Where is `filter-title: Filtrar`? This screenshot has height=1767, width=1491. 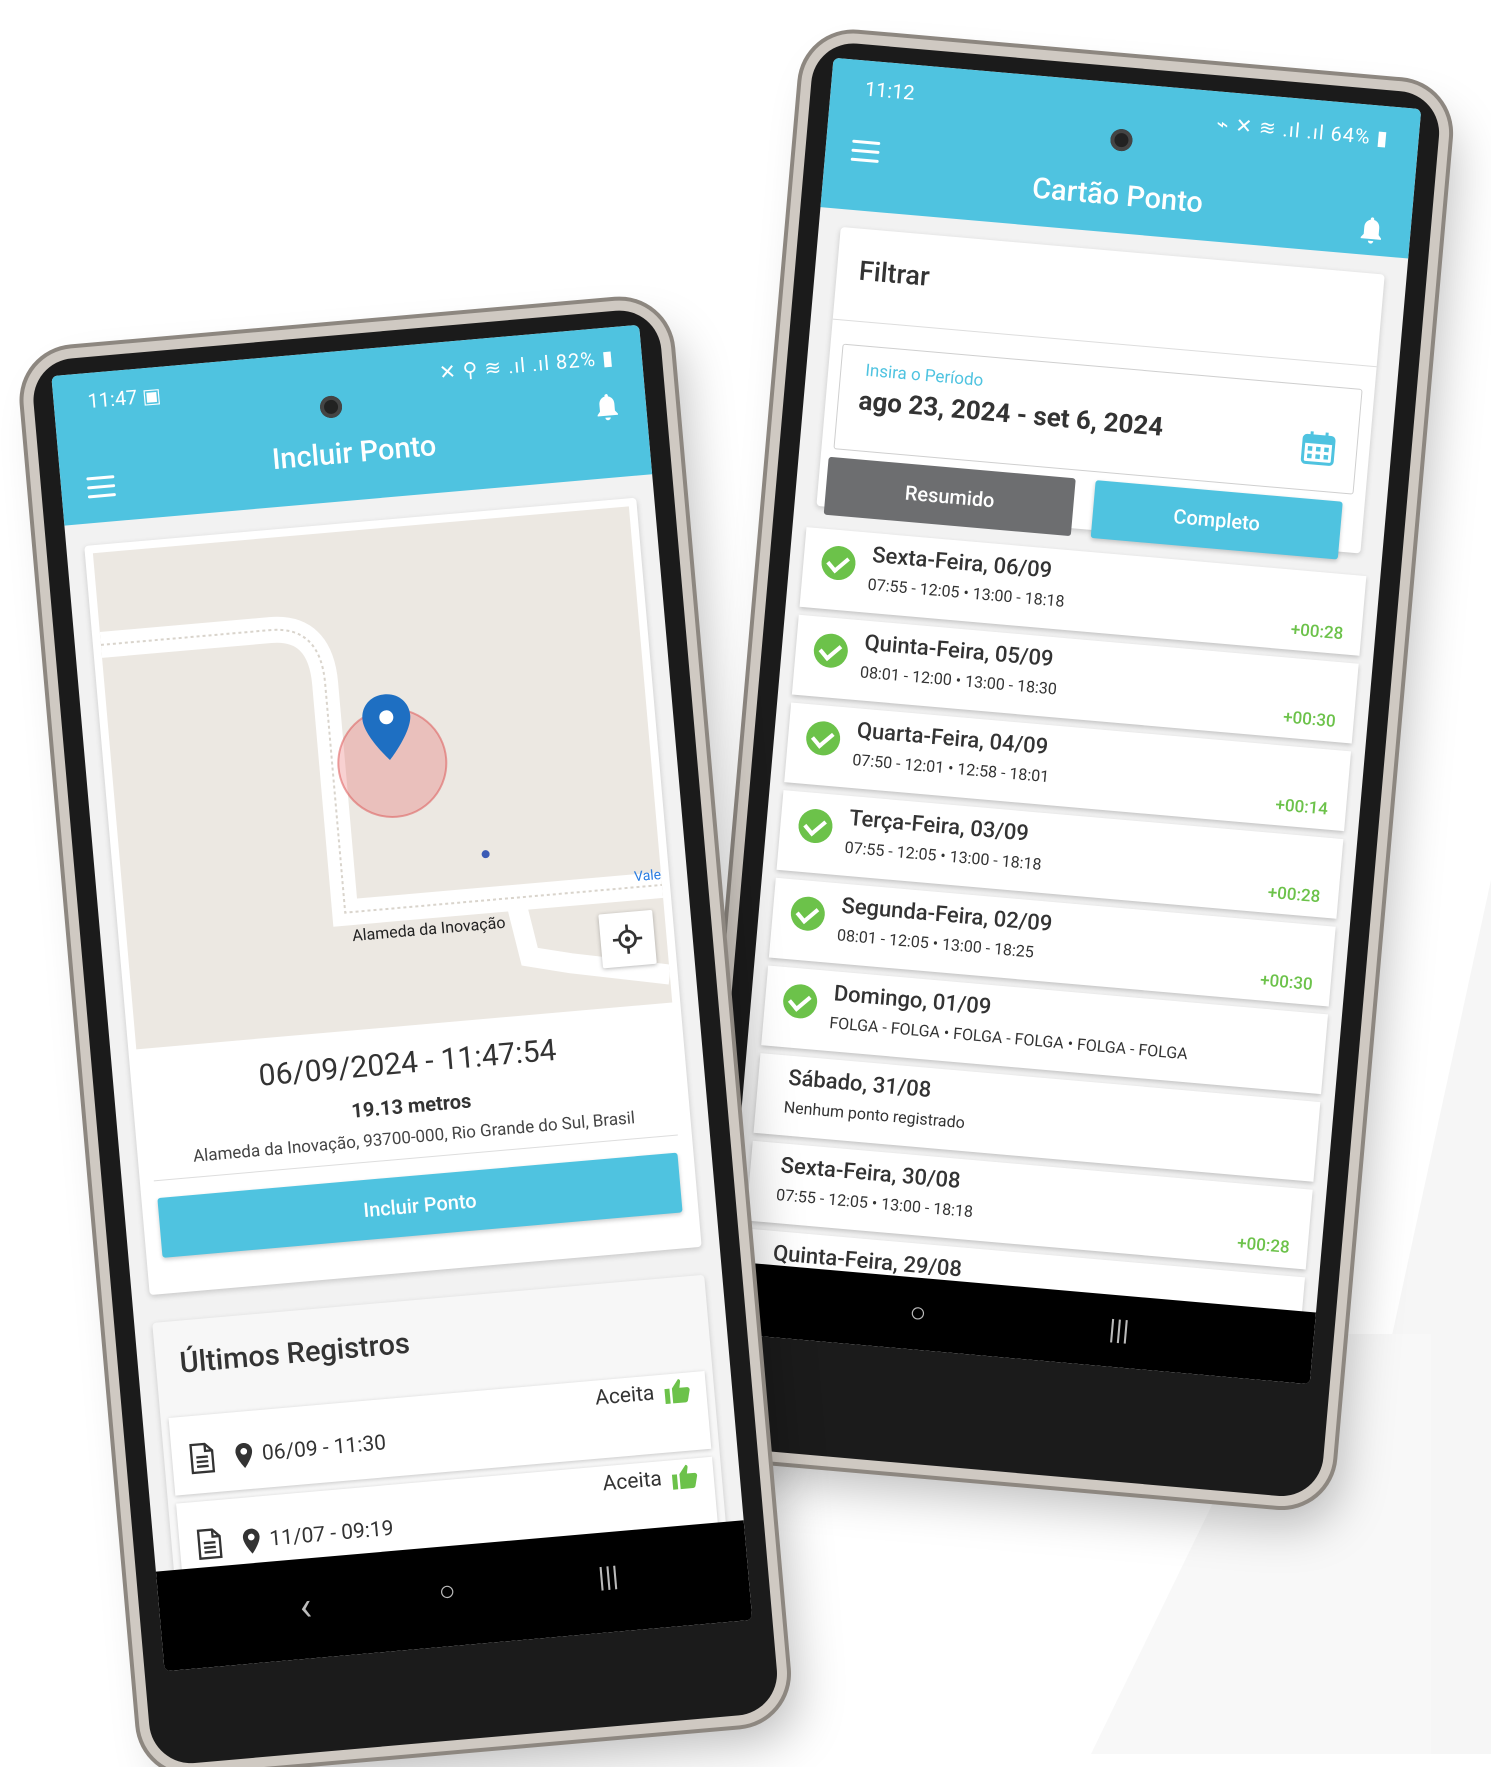
filter-title: Filtrar is located at coordinates (894, 273).